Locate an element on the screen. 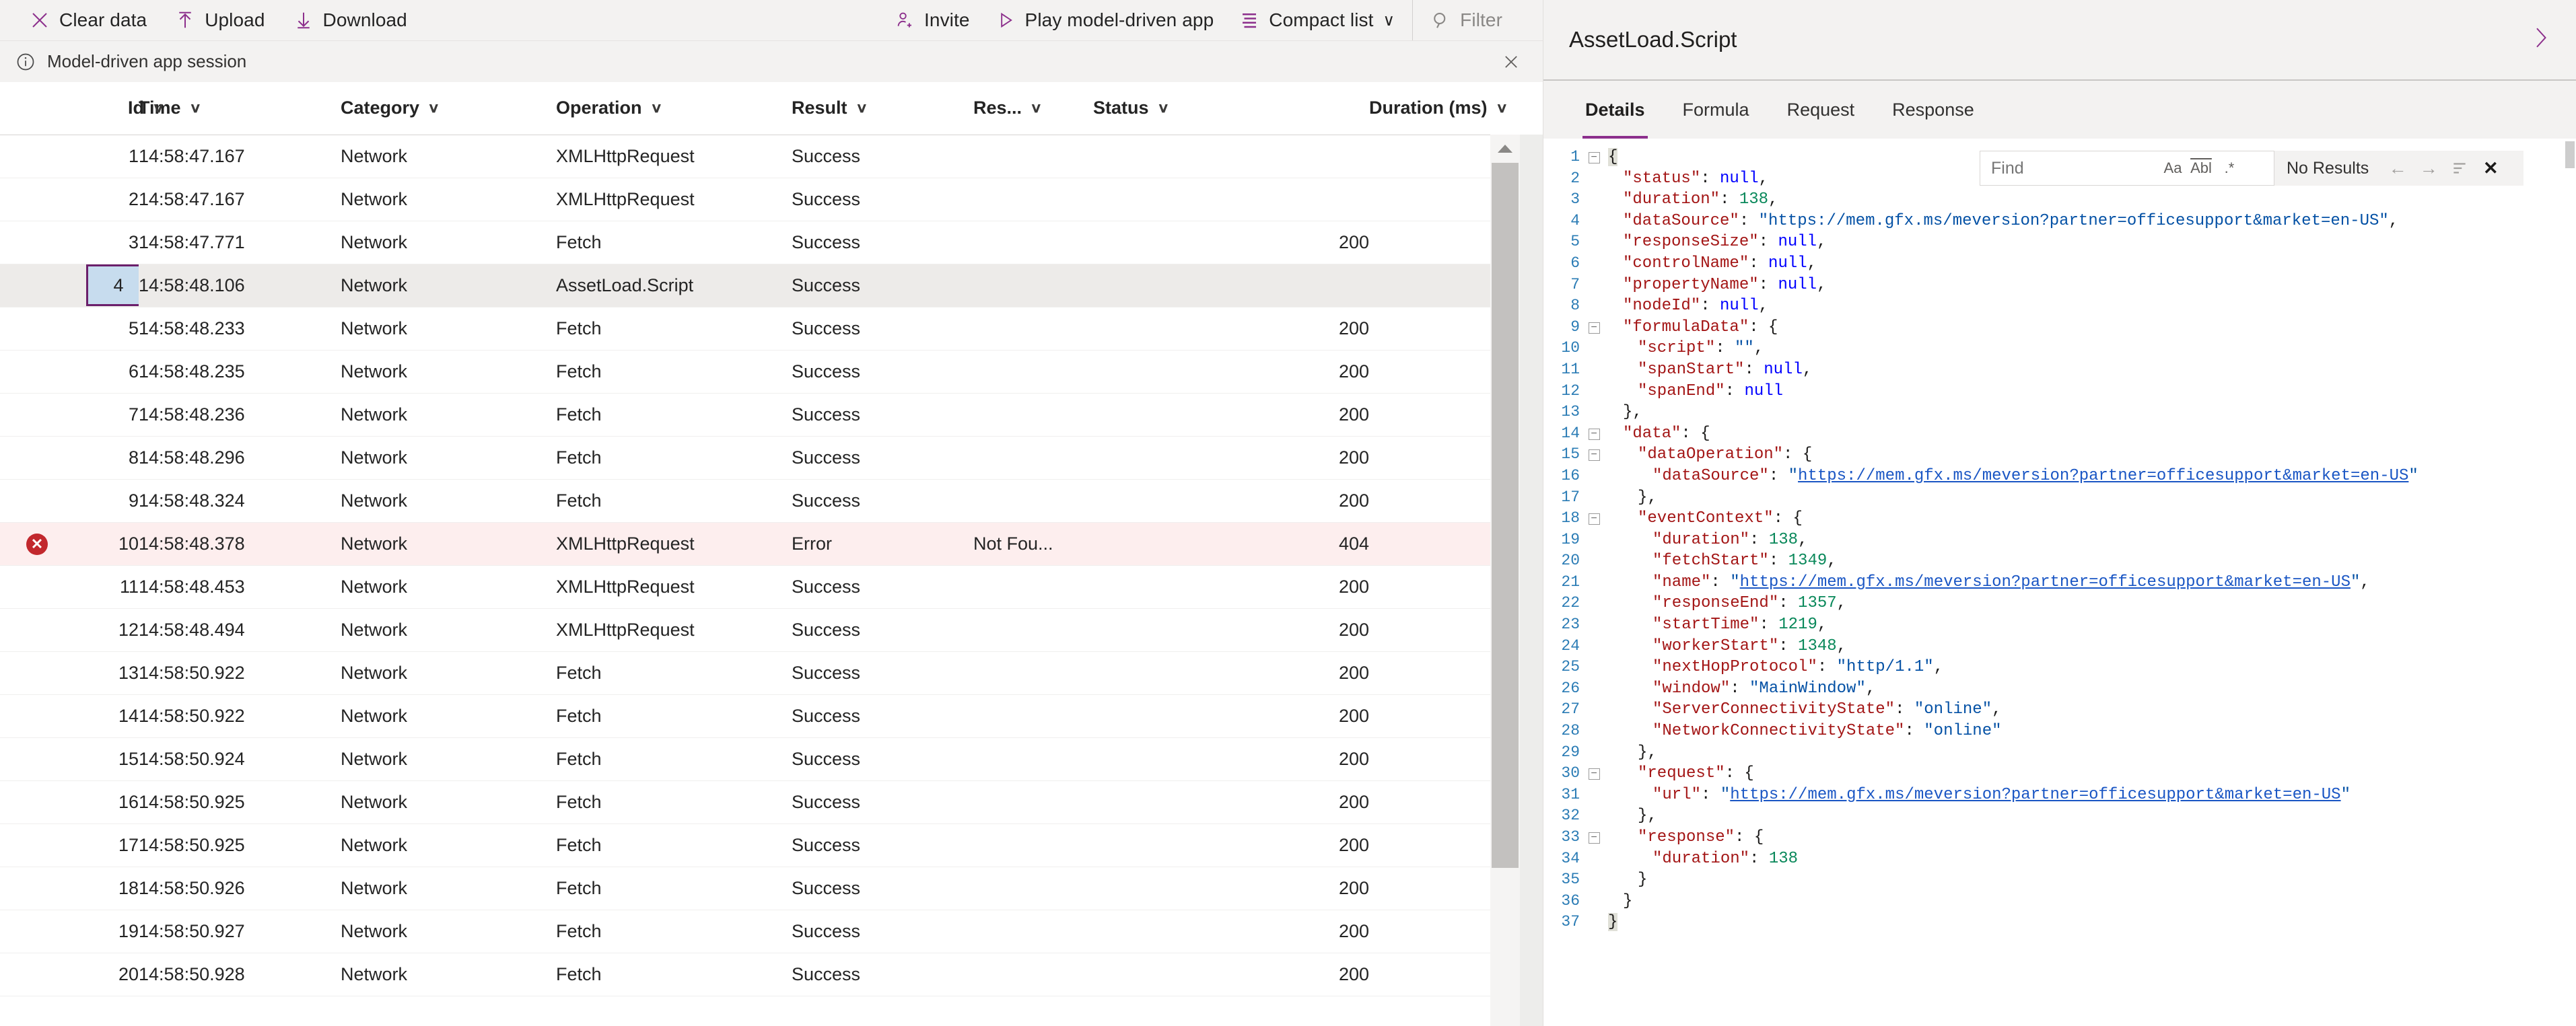  find-input-box: Aa Abl .* is located at coordinates (2127, 169).